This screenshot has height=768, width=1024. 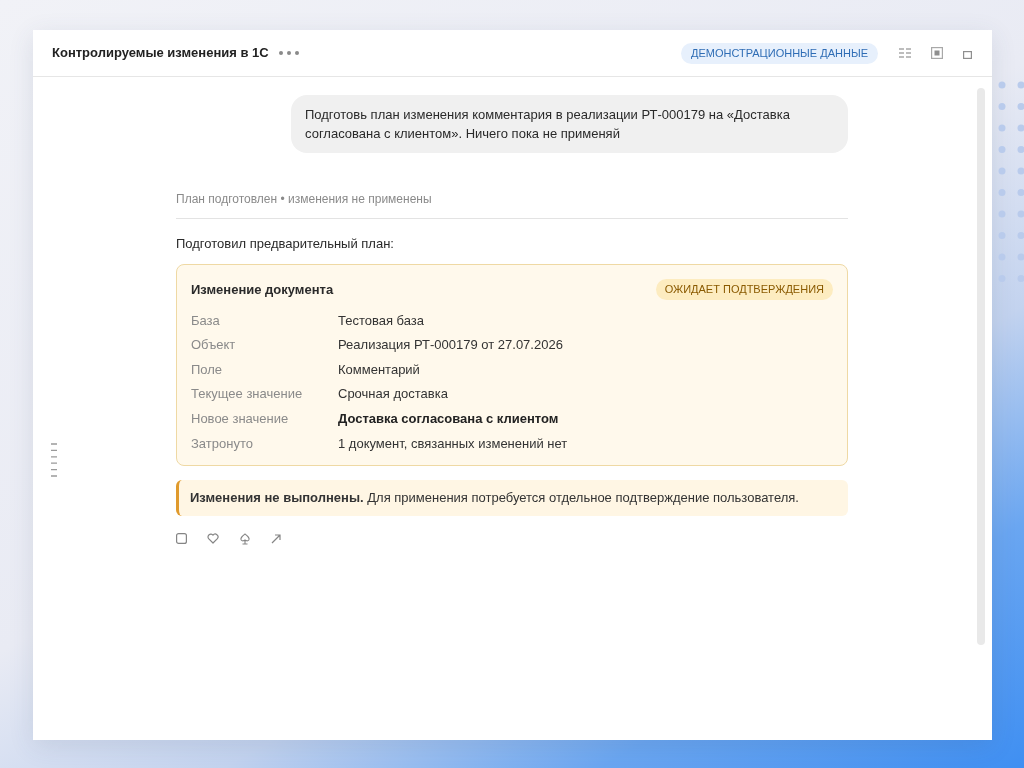 I want to click on spade-icon, so click(x=245, y=538).